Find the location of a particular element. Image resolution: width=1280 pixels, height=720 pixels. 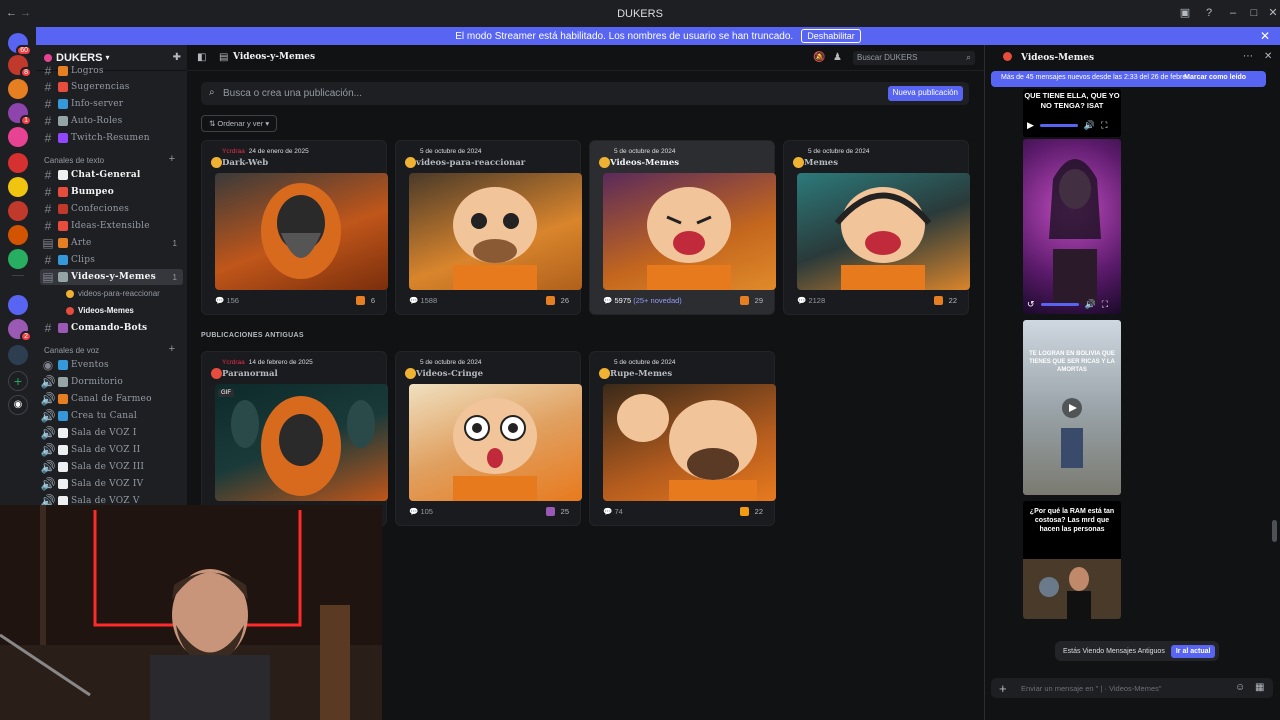

voice-channel: ◉ Eventos is located at coordinates (111, 365).